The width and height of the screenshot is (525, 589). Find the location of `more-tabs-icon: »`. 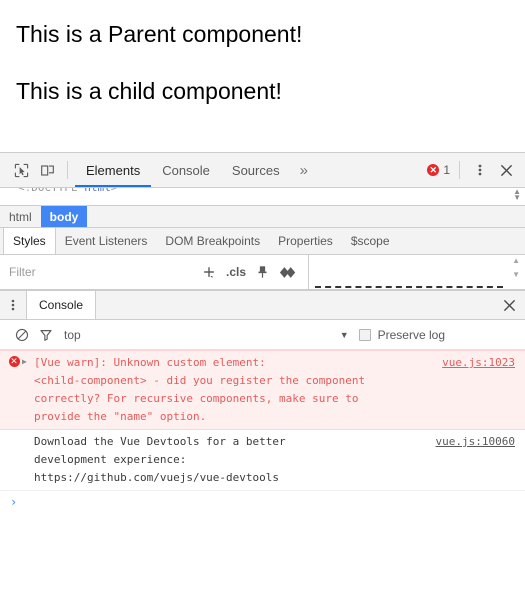

more-tabs-icon: » is located at coordinates (304, 170).